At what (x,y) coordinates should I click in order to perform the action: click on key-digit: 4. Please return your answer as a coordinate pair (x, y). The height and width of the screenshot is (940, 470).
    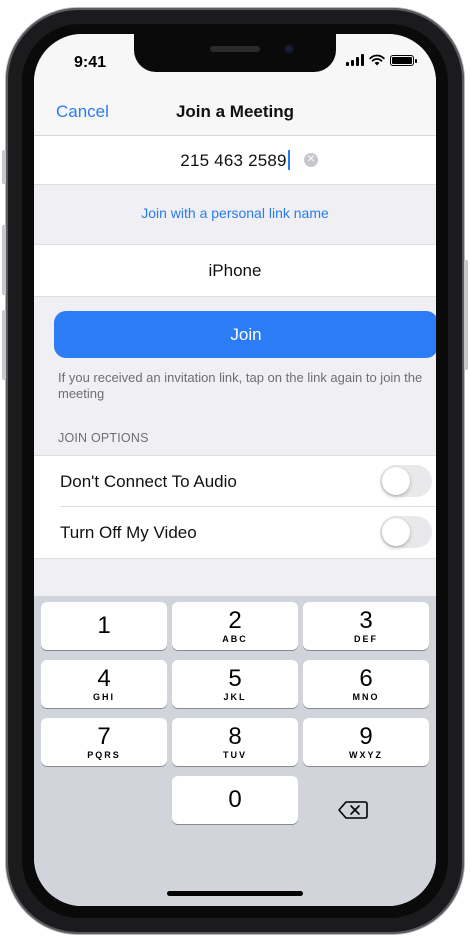
    Looking at the image, I should click on (104, 678).